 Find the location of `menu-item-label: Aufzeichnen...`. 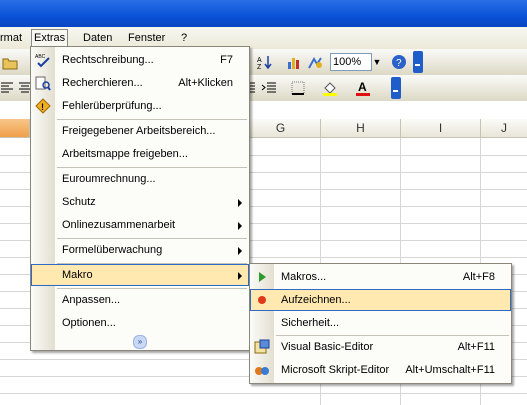

menu-item-label: Aufzeichnen... is located at coordinates (316, 300).